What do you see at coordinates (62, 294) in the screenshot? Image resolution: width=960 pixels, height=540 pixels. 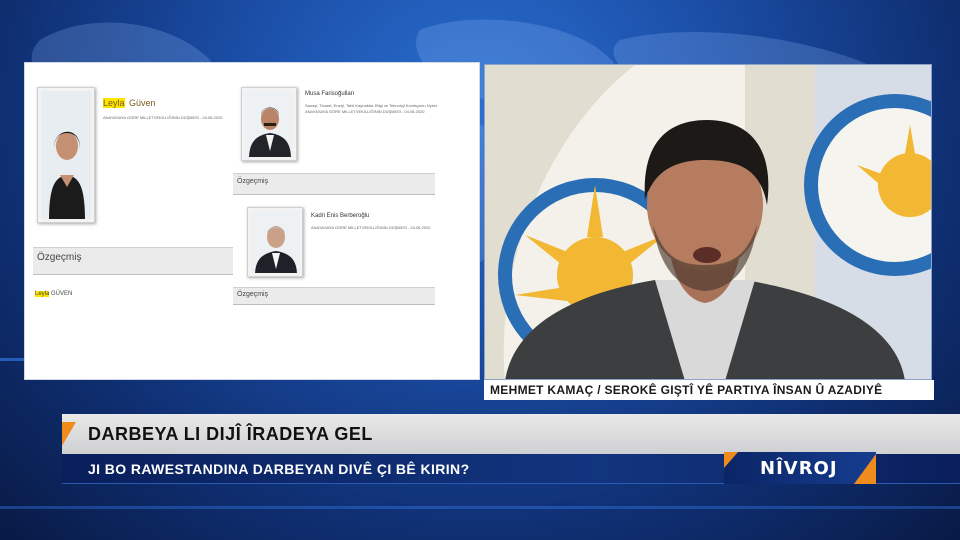 I see `bio-last-name: GÜVEN` at bounding box center [62, 294].